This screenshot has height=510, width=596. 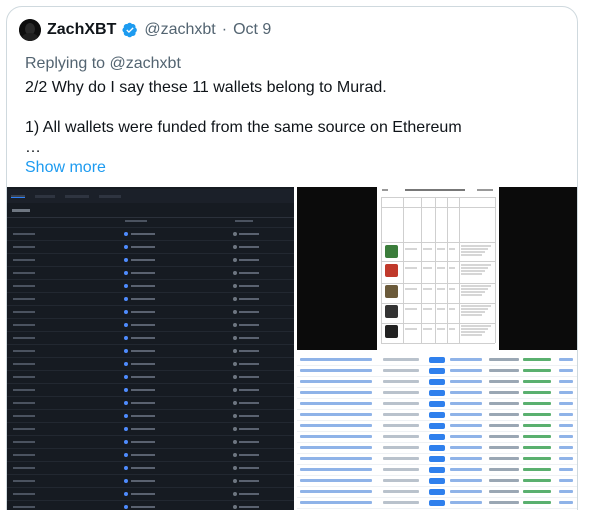 What do you see at coordinates (130, 30) in the screenshot?
I see `verified-badge-icon` at bounding box center [130, 30].